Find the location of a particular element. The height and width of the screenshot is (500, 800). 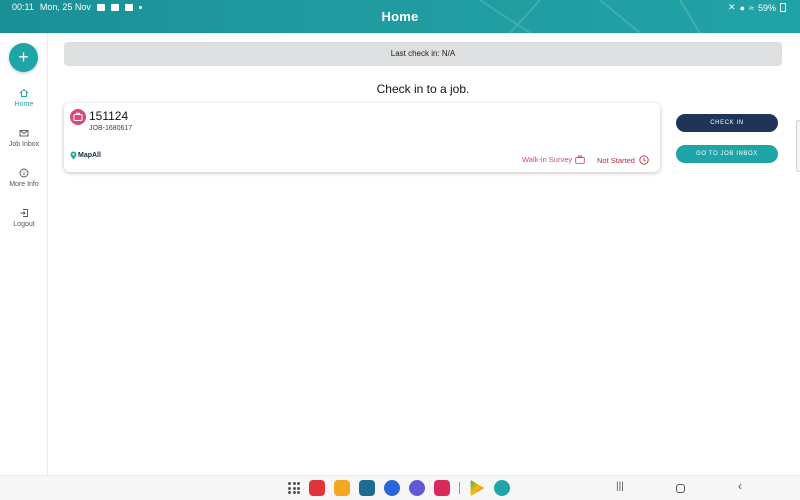

mail-icon is located at coordinates (24, 133).